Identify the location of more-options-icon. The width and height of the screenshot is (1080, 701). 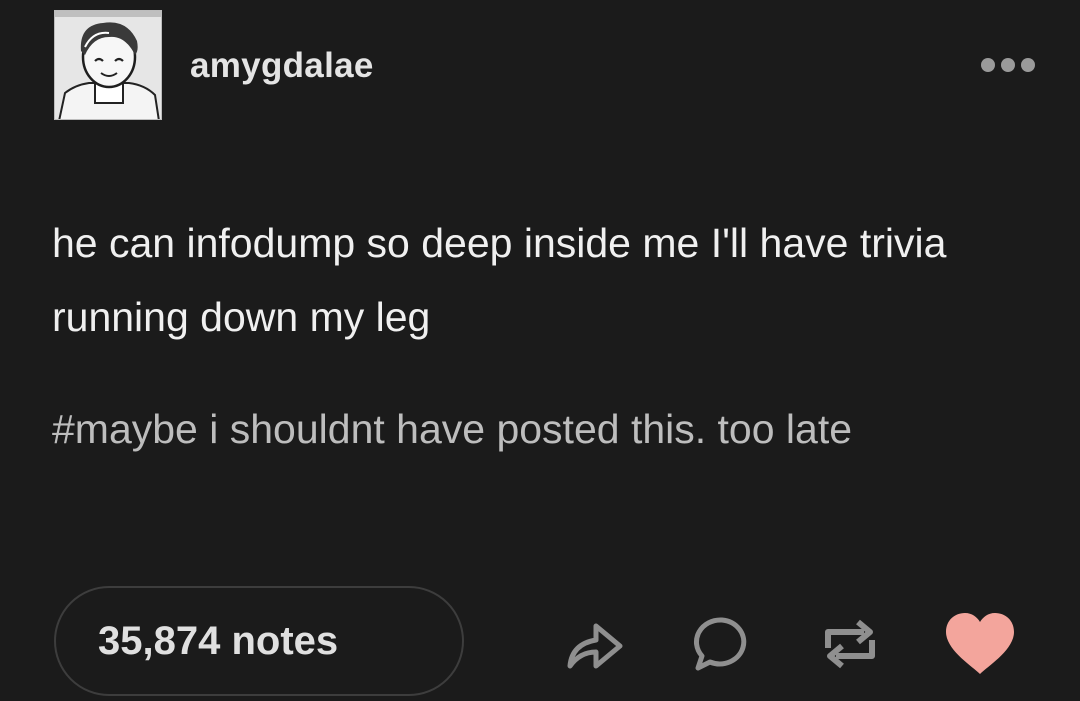
(1008, 65).